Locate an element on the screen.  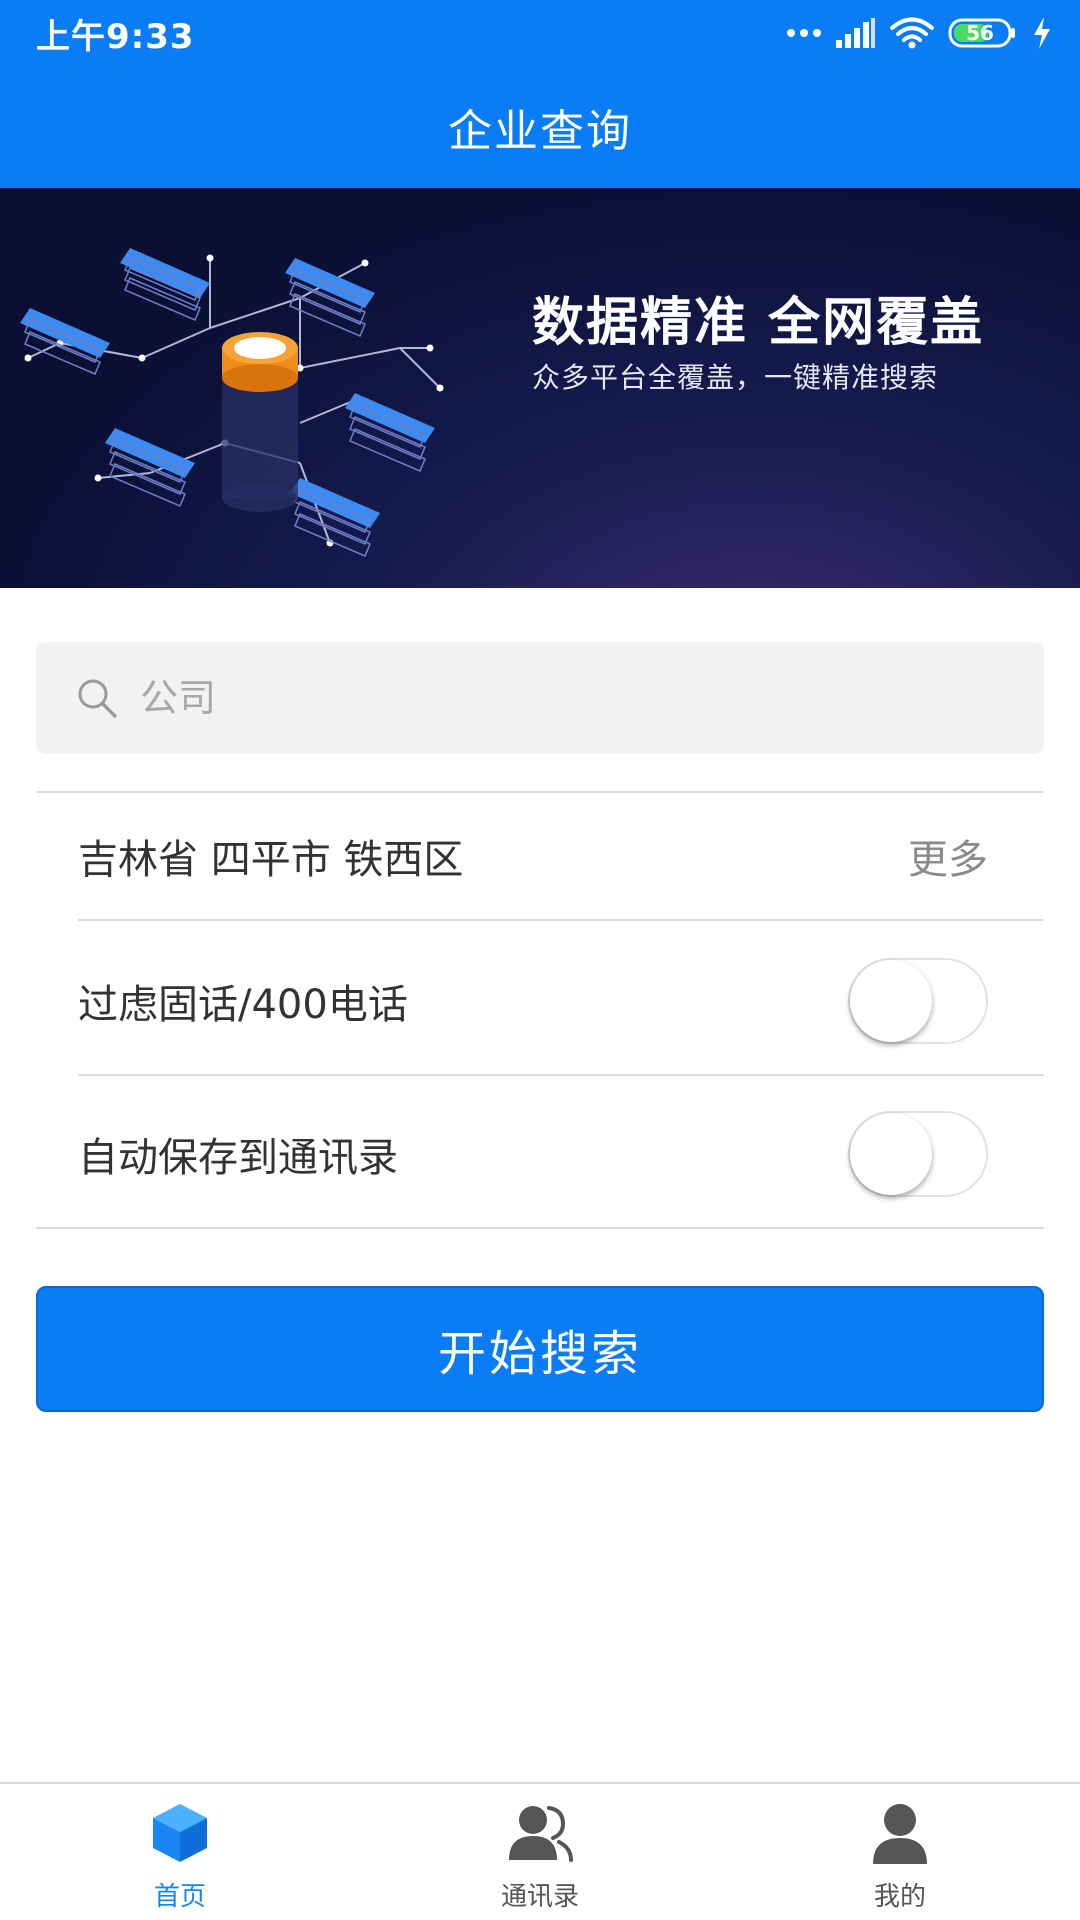
filter-landline-toggle is located at coordinates (918, 1001).